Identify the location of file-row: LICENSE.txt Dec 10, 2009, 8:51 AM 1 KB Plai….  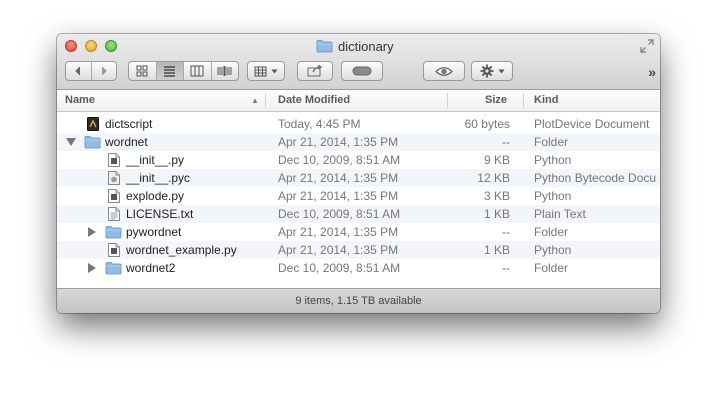
(358, 214).